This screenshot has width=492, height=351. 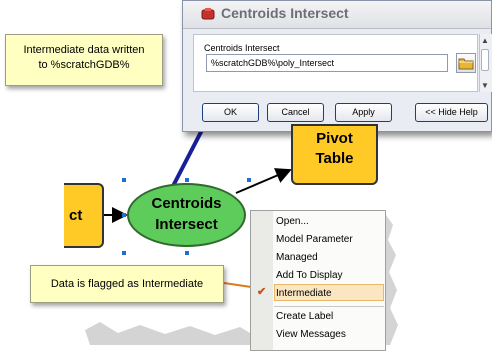 What do you see at coordinates (230, 112) in the screenshot?
I see `ok-button: OK` at bounding box center [230, 112].